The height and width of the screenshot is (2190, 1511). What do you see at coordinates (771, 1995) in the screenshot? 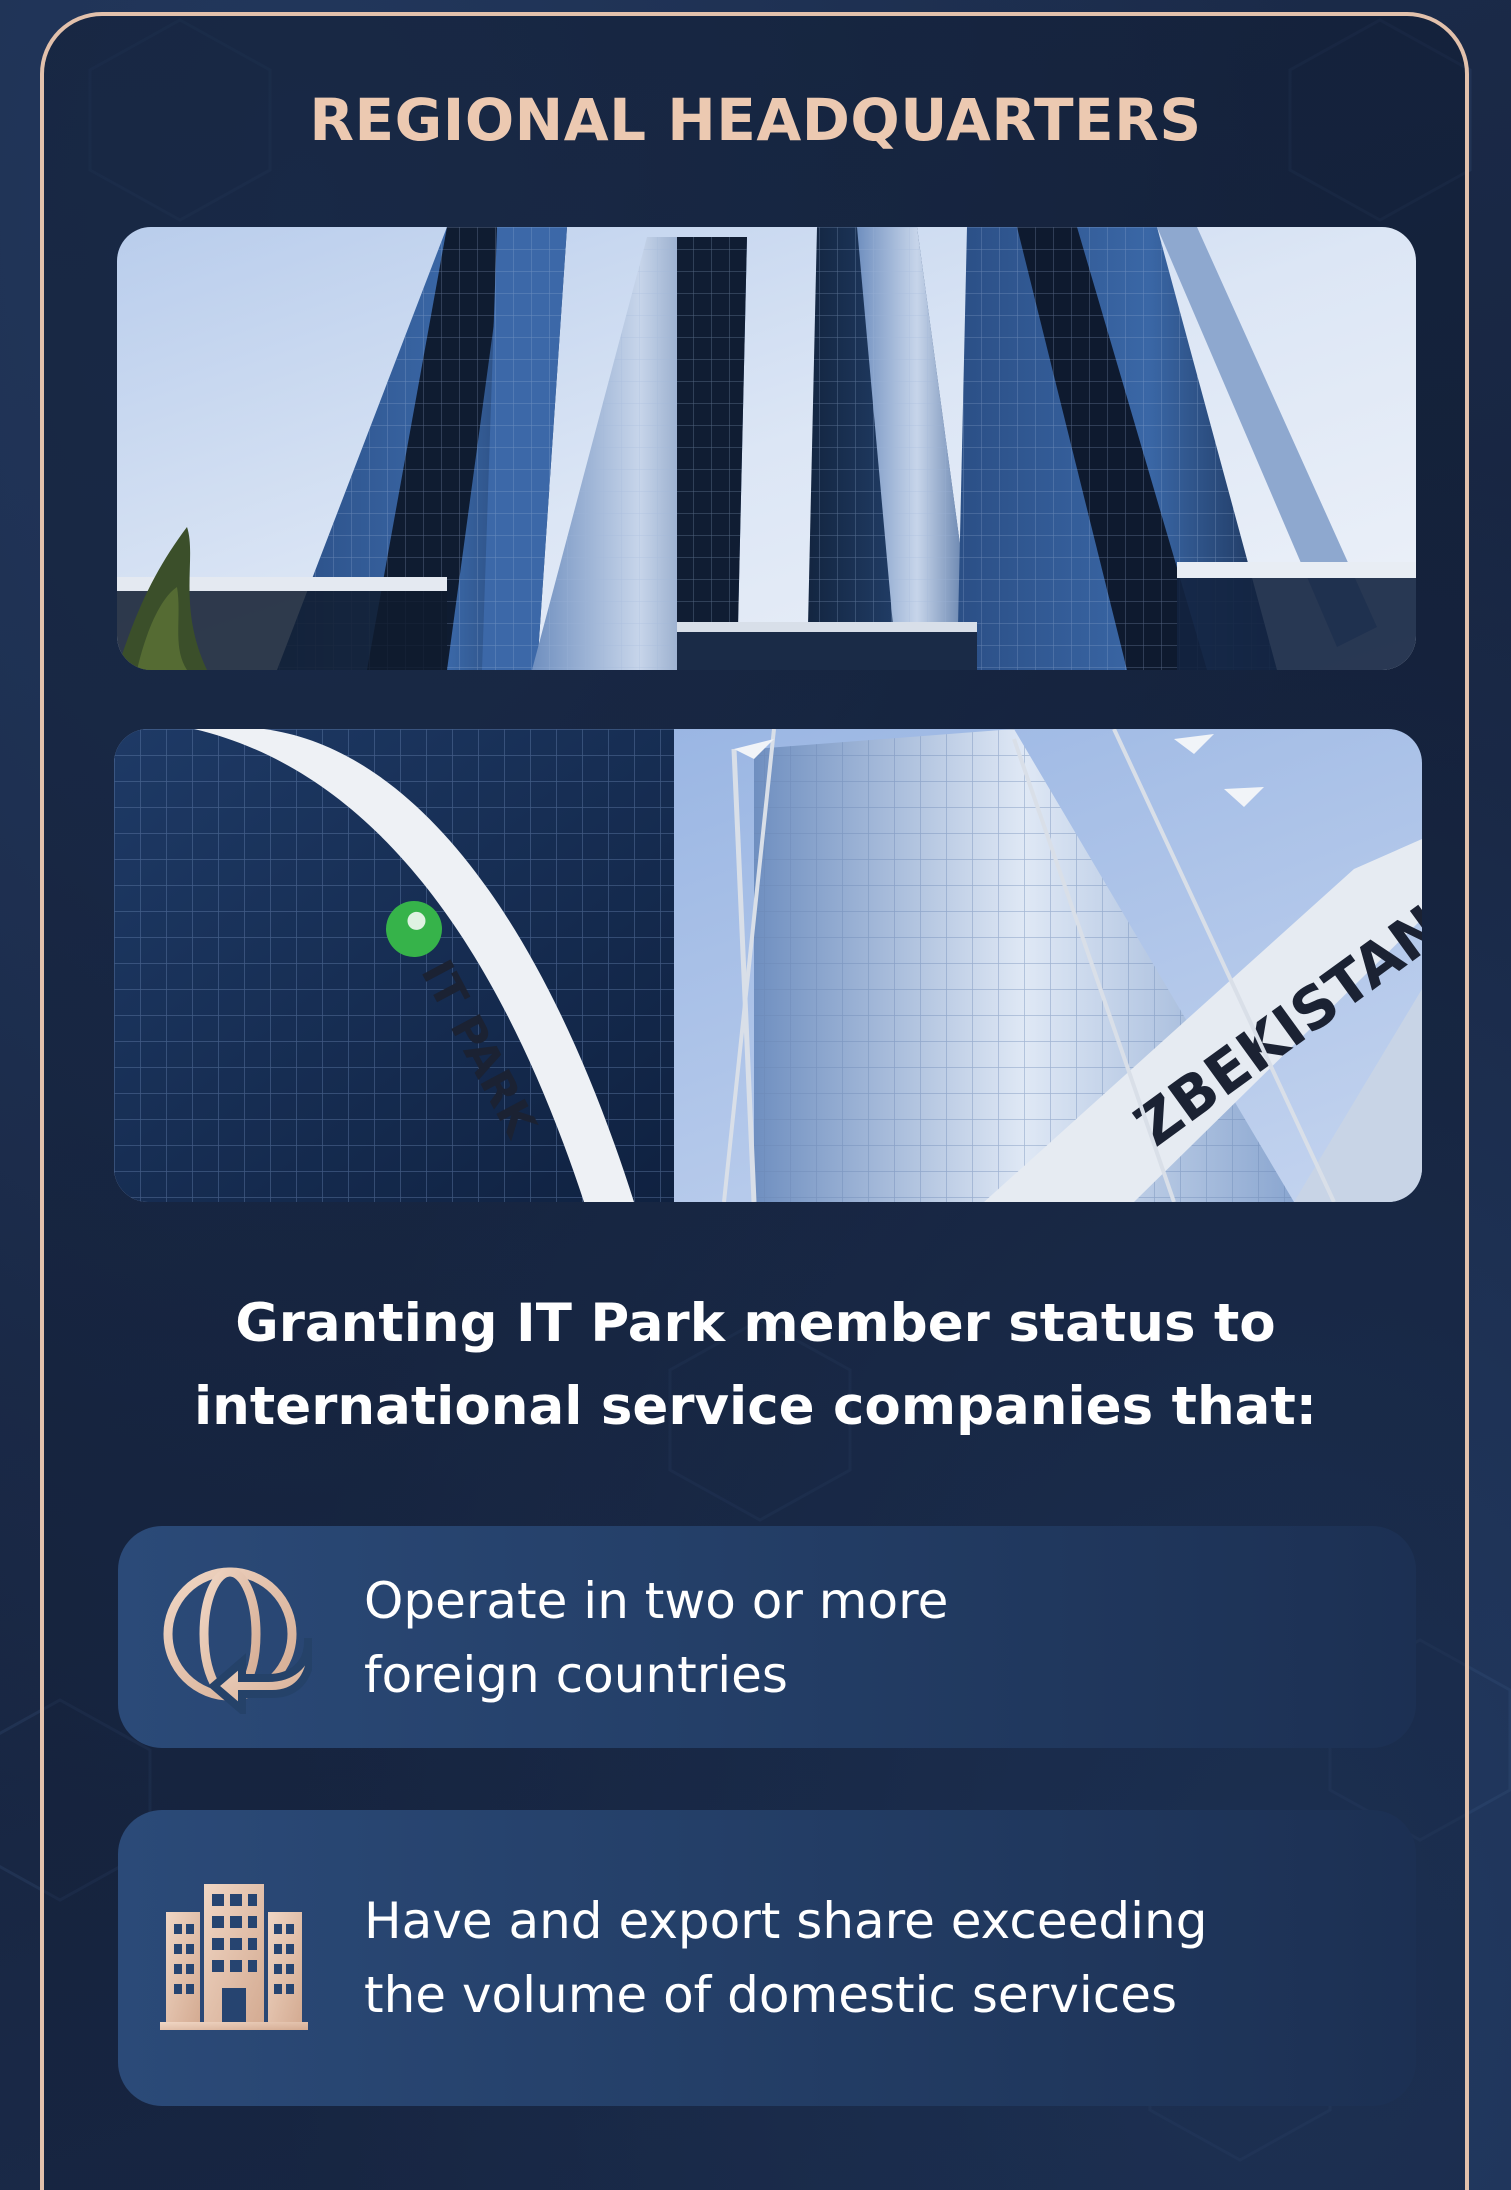
I see `criterion-2-line-2: the volume of domestic services` at bounding box center [771, 1995].